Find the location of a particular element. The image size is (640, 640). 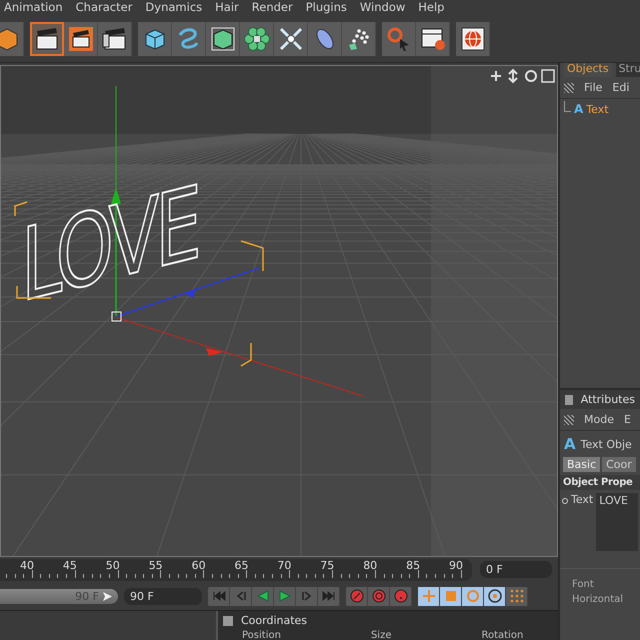

rotate-icon is located at coordinates (473, 596).